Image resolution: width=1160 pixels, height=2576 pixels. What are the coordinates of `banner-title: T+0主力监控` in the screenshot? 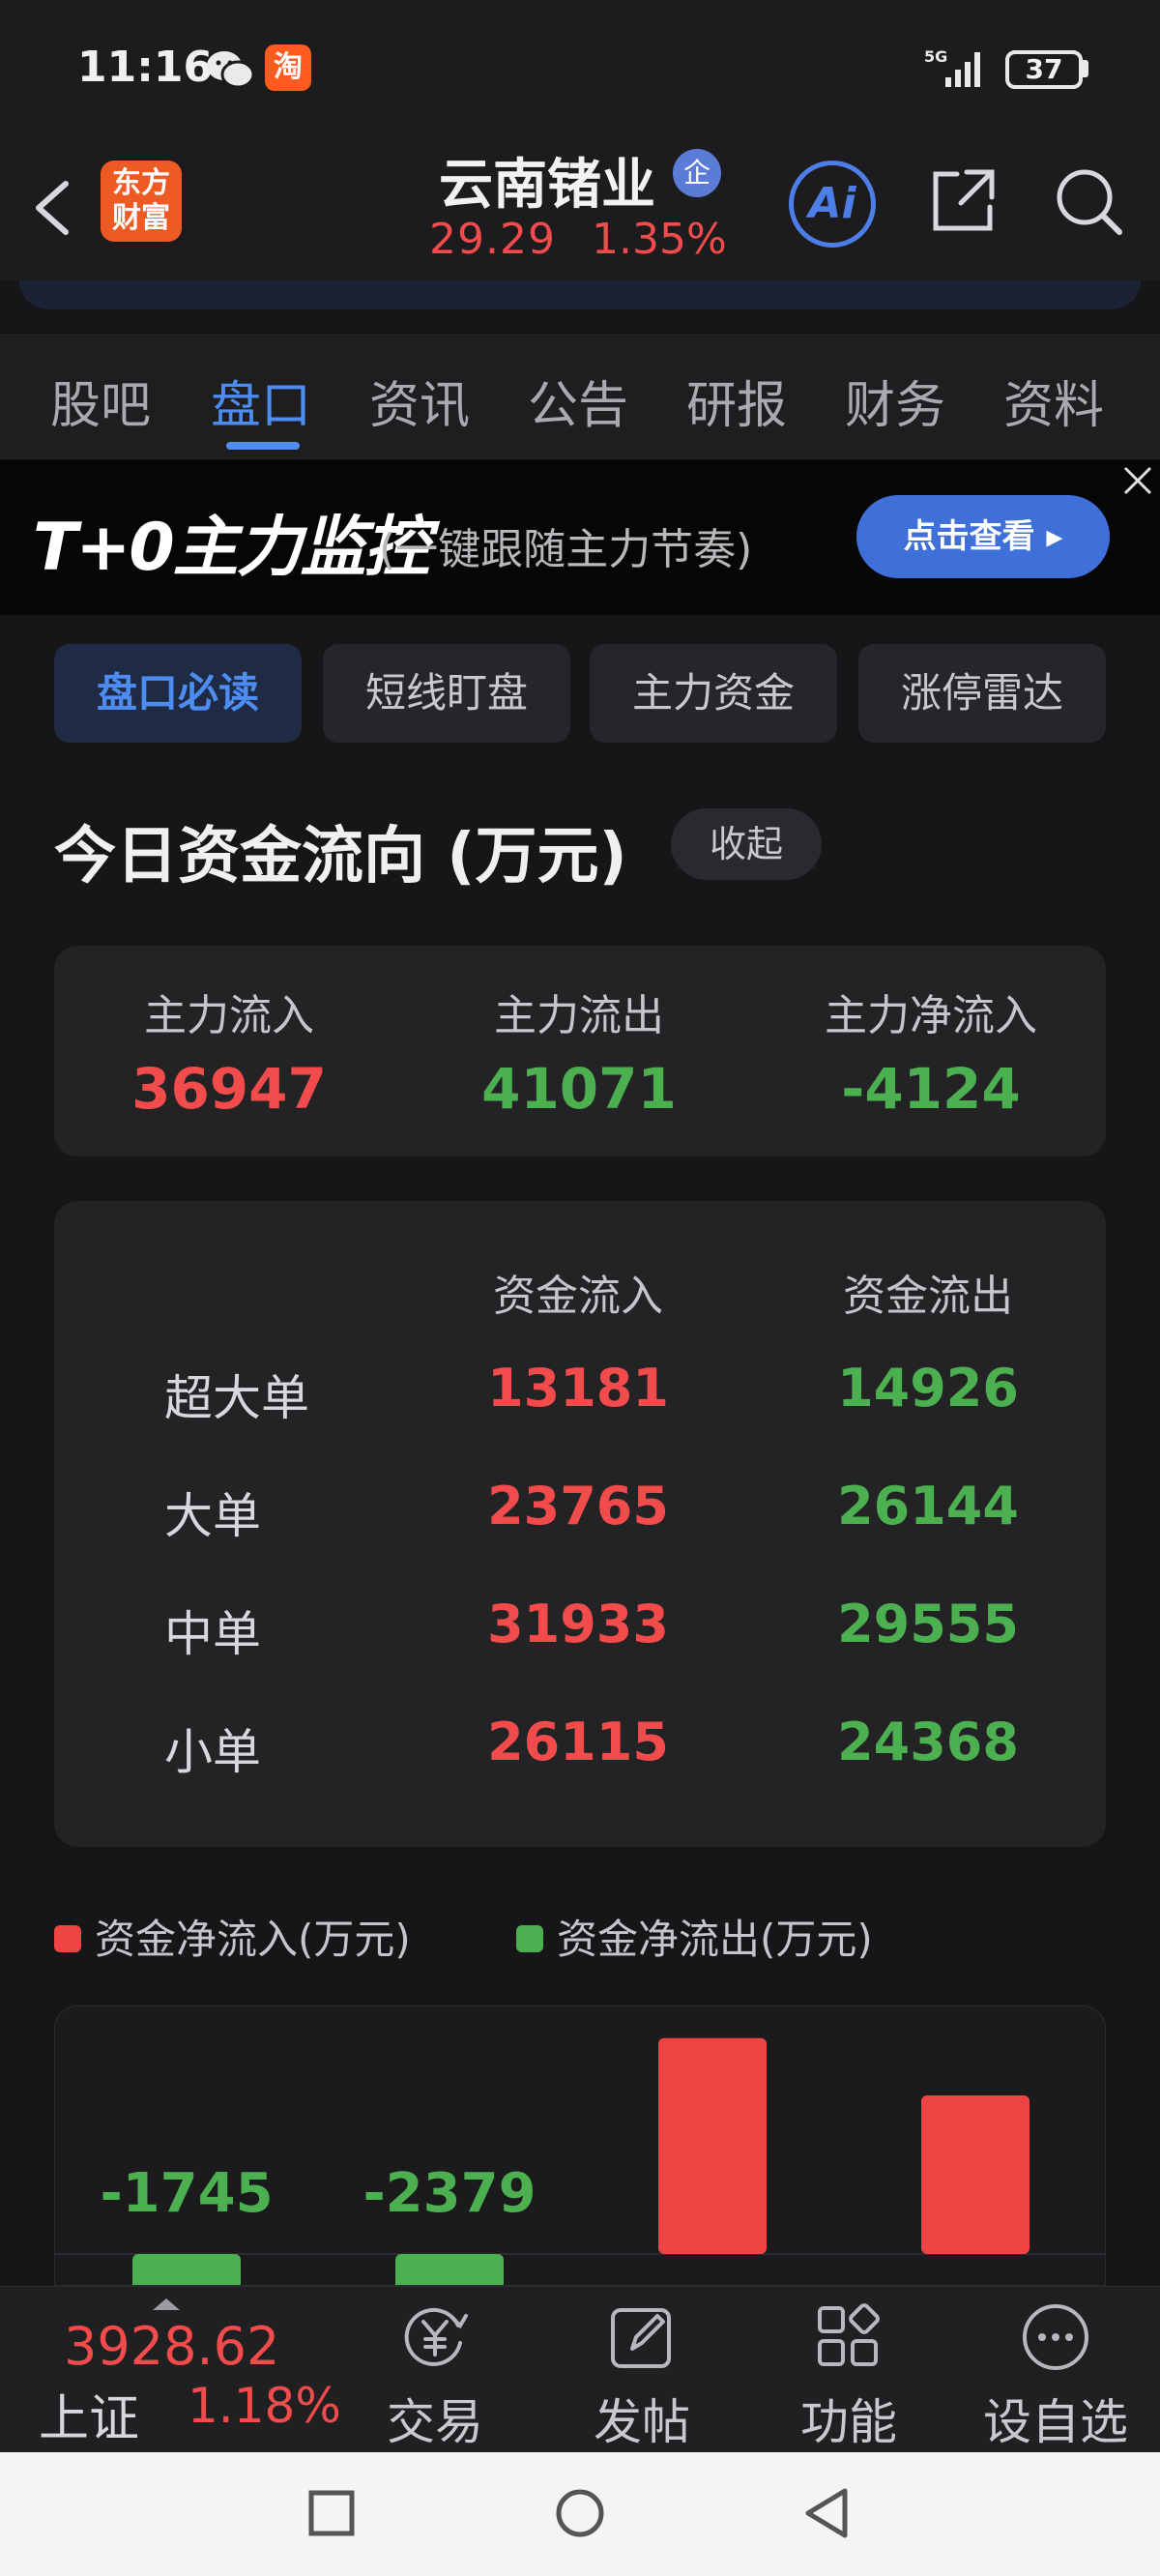 It's located at (232, 548).